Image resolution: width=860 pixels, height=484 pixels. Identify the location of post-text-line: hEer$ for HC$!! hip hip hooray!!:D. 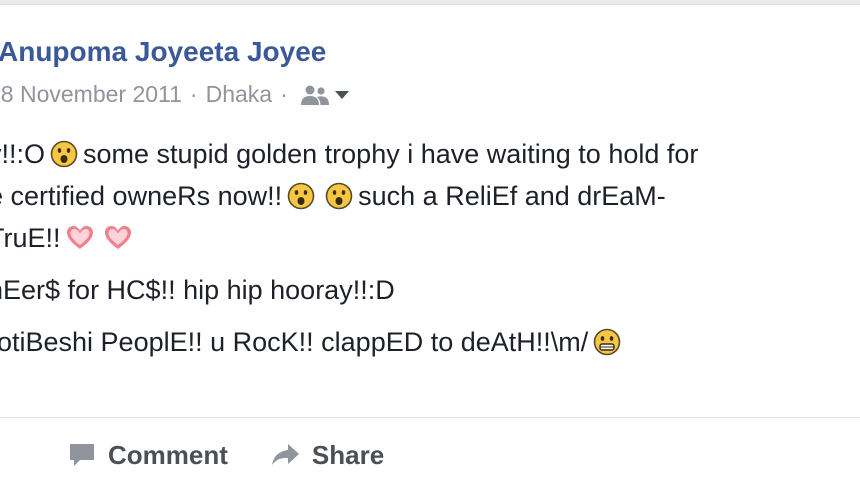
(430, 290).